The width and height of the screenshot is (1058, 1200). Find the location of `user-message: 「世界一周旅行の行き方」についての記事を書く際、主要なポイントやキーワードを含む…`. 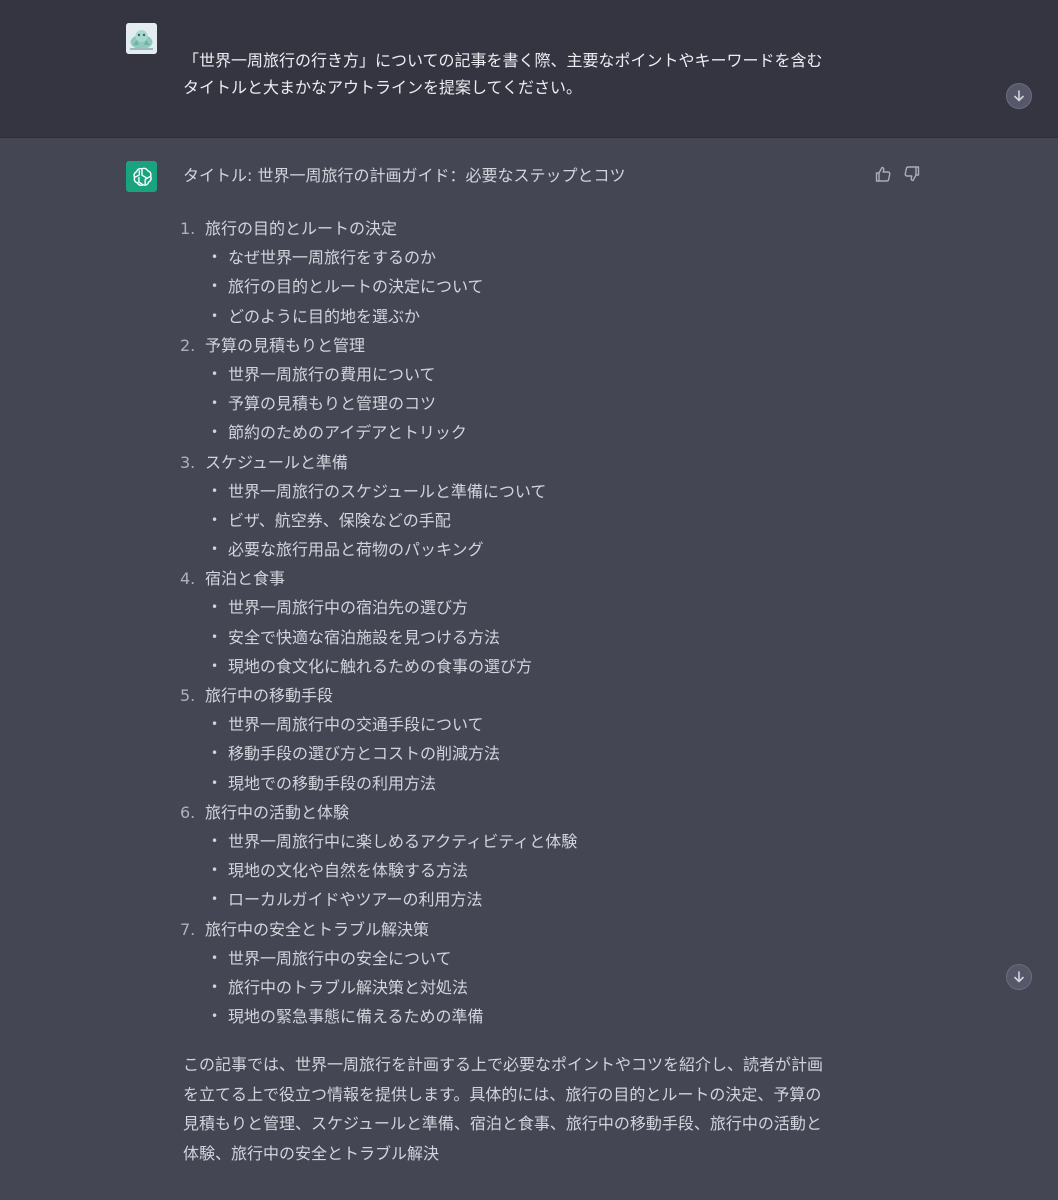

user-message: 「世界一周旅行の行き方」についての記事を書く際、主要なポイントやキーワードを含む… is located at coordinates (529, 69).